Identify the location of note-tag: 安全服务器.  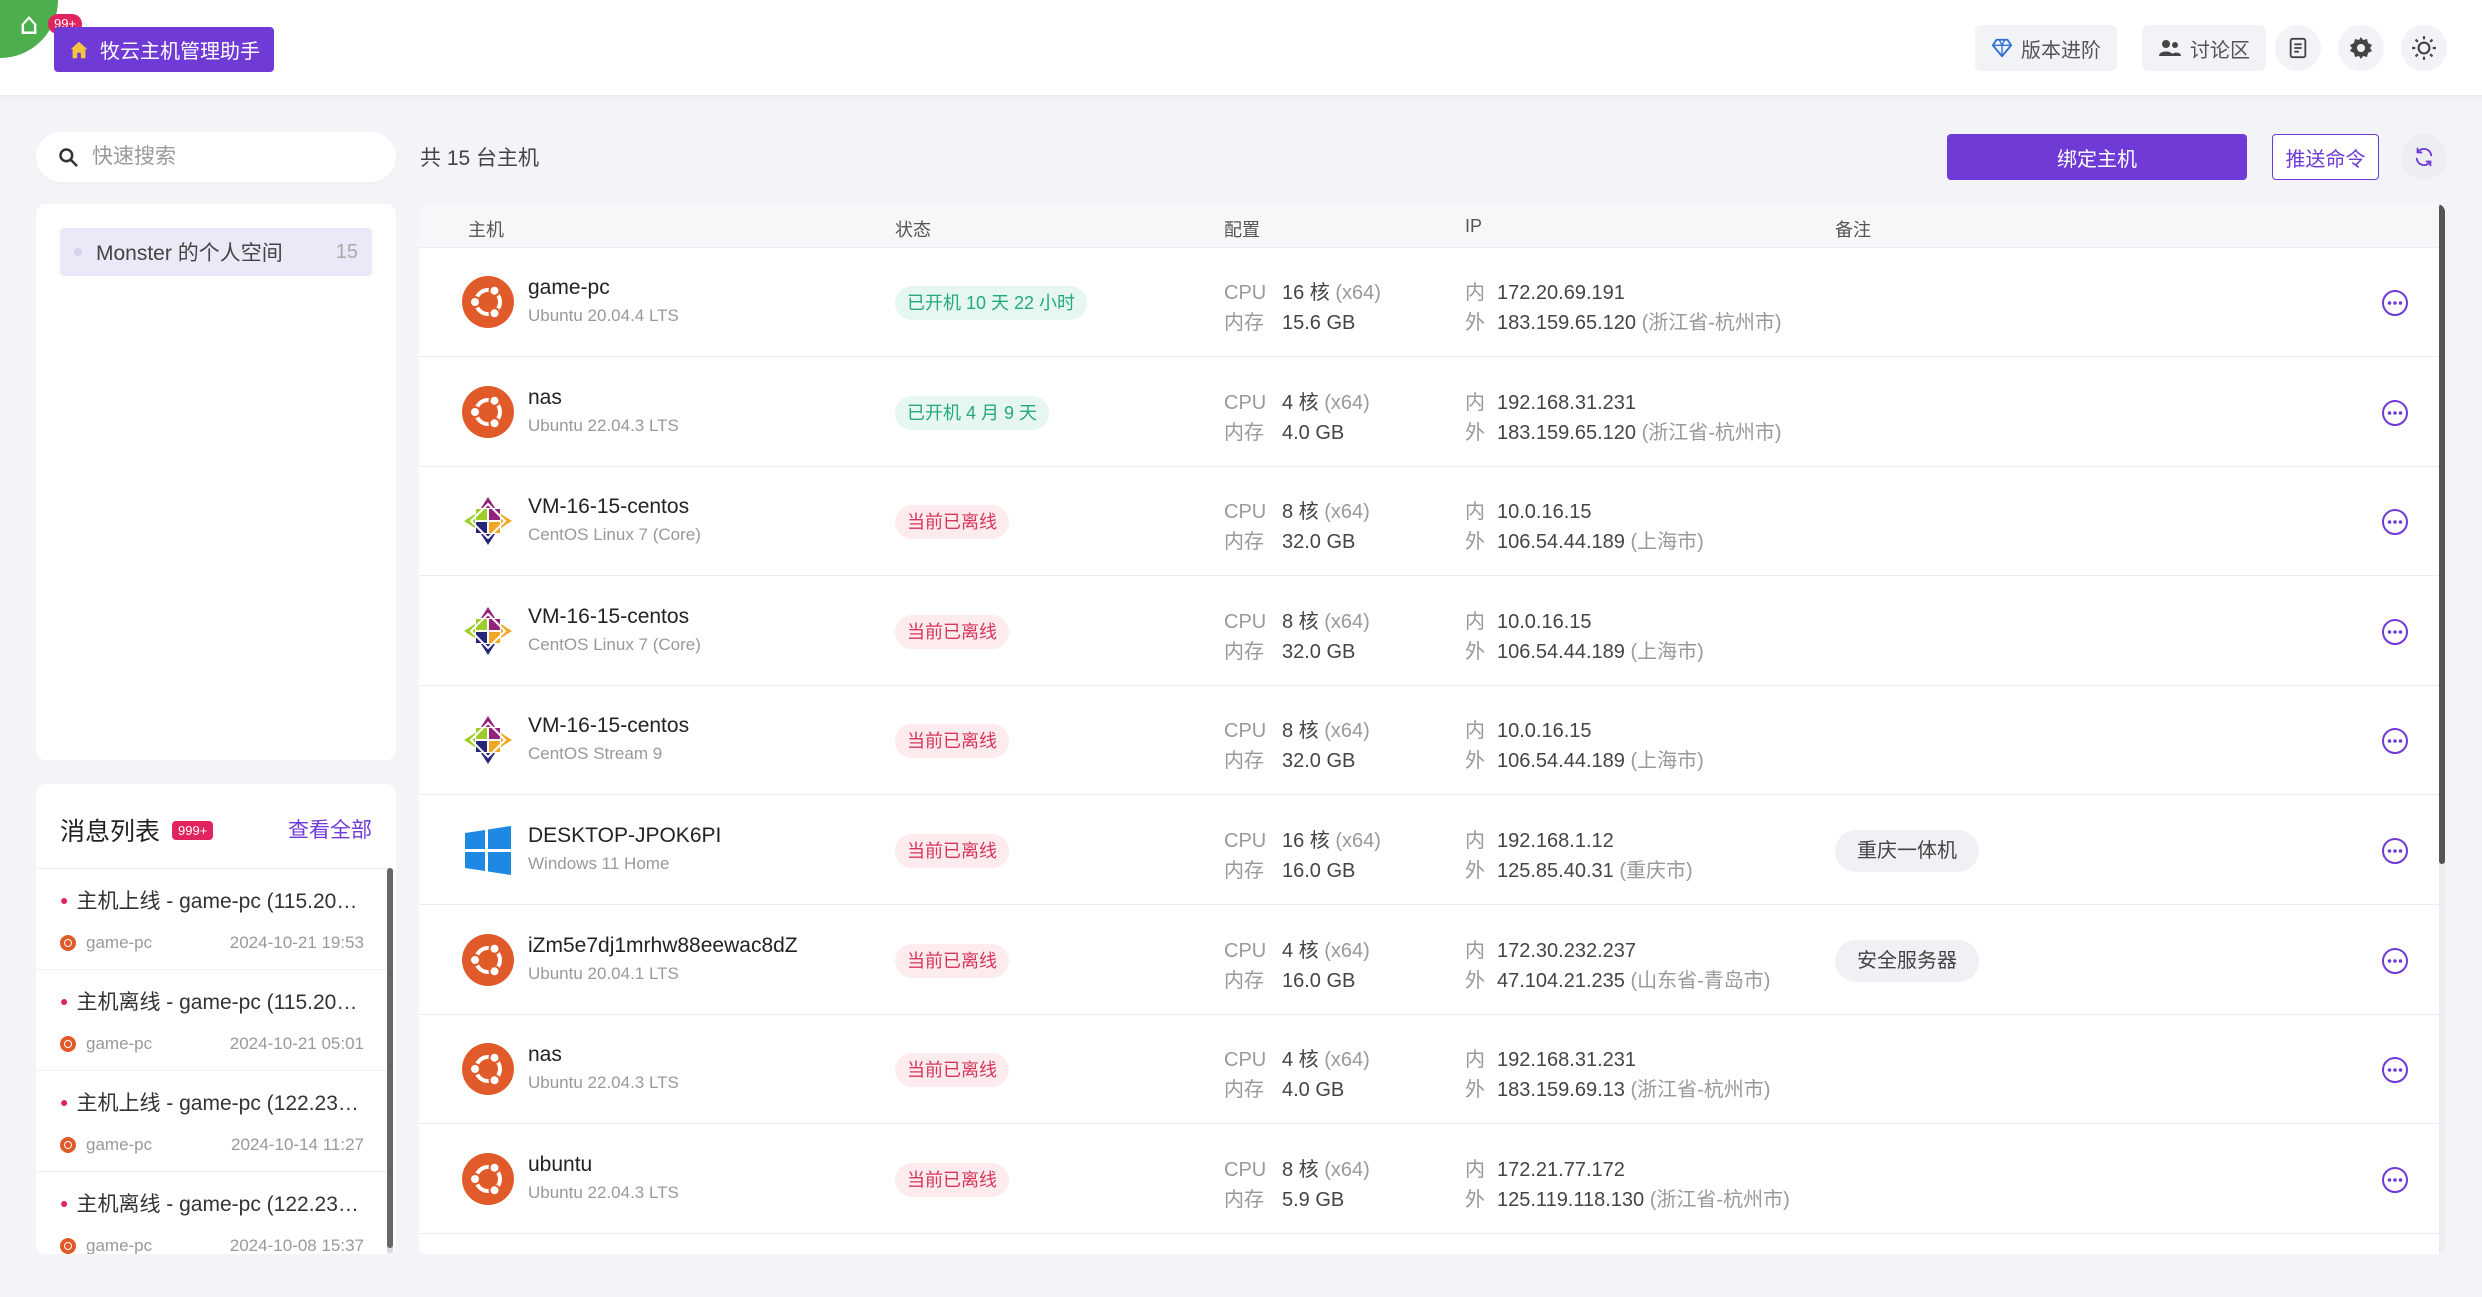
(1907, 960).